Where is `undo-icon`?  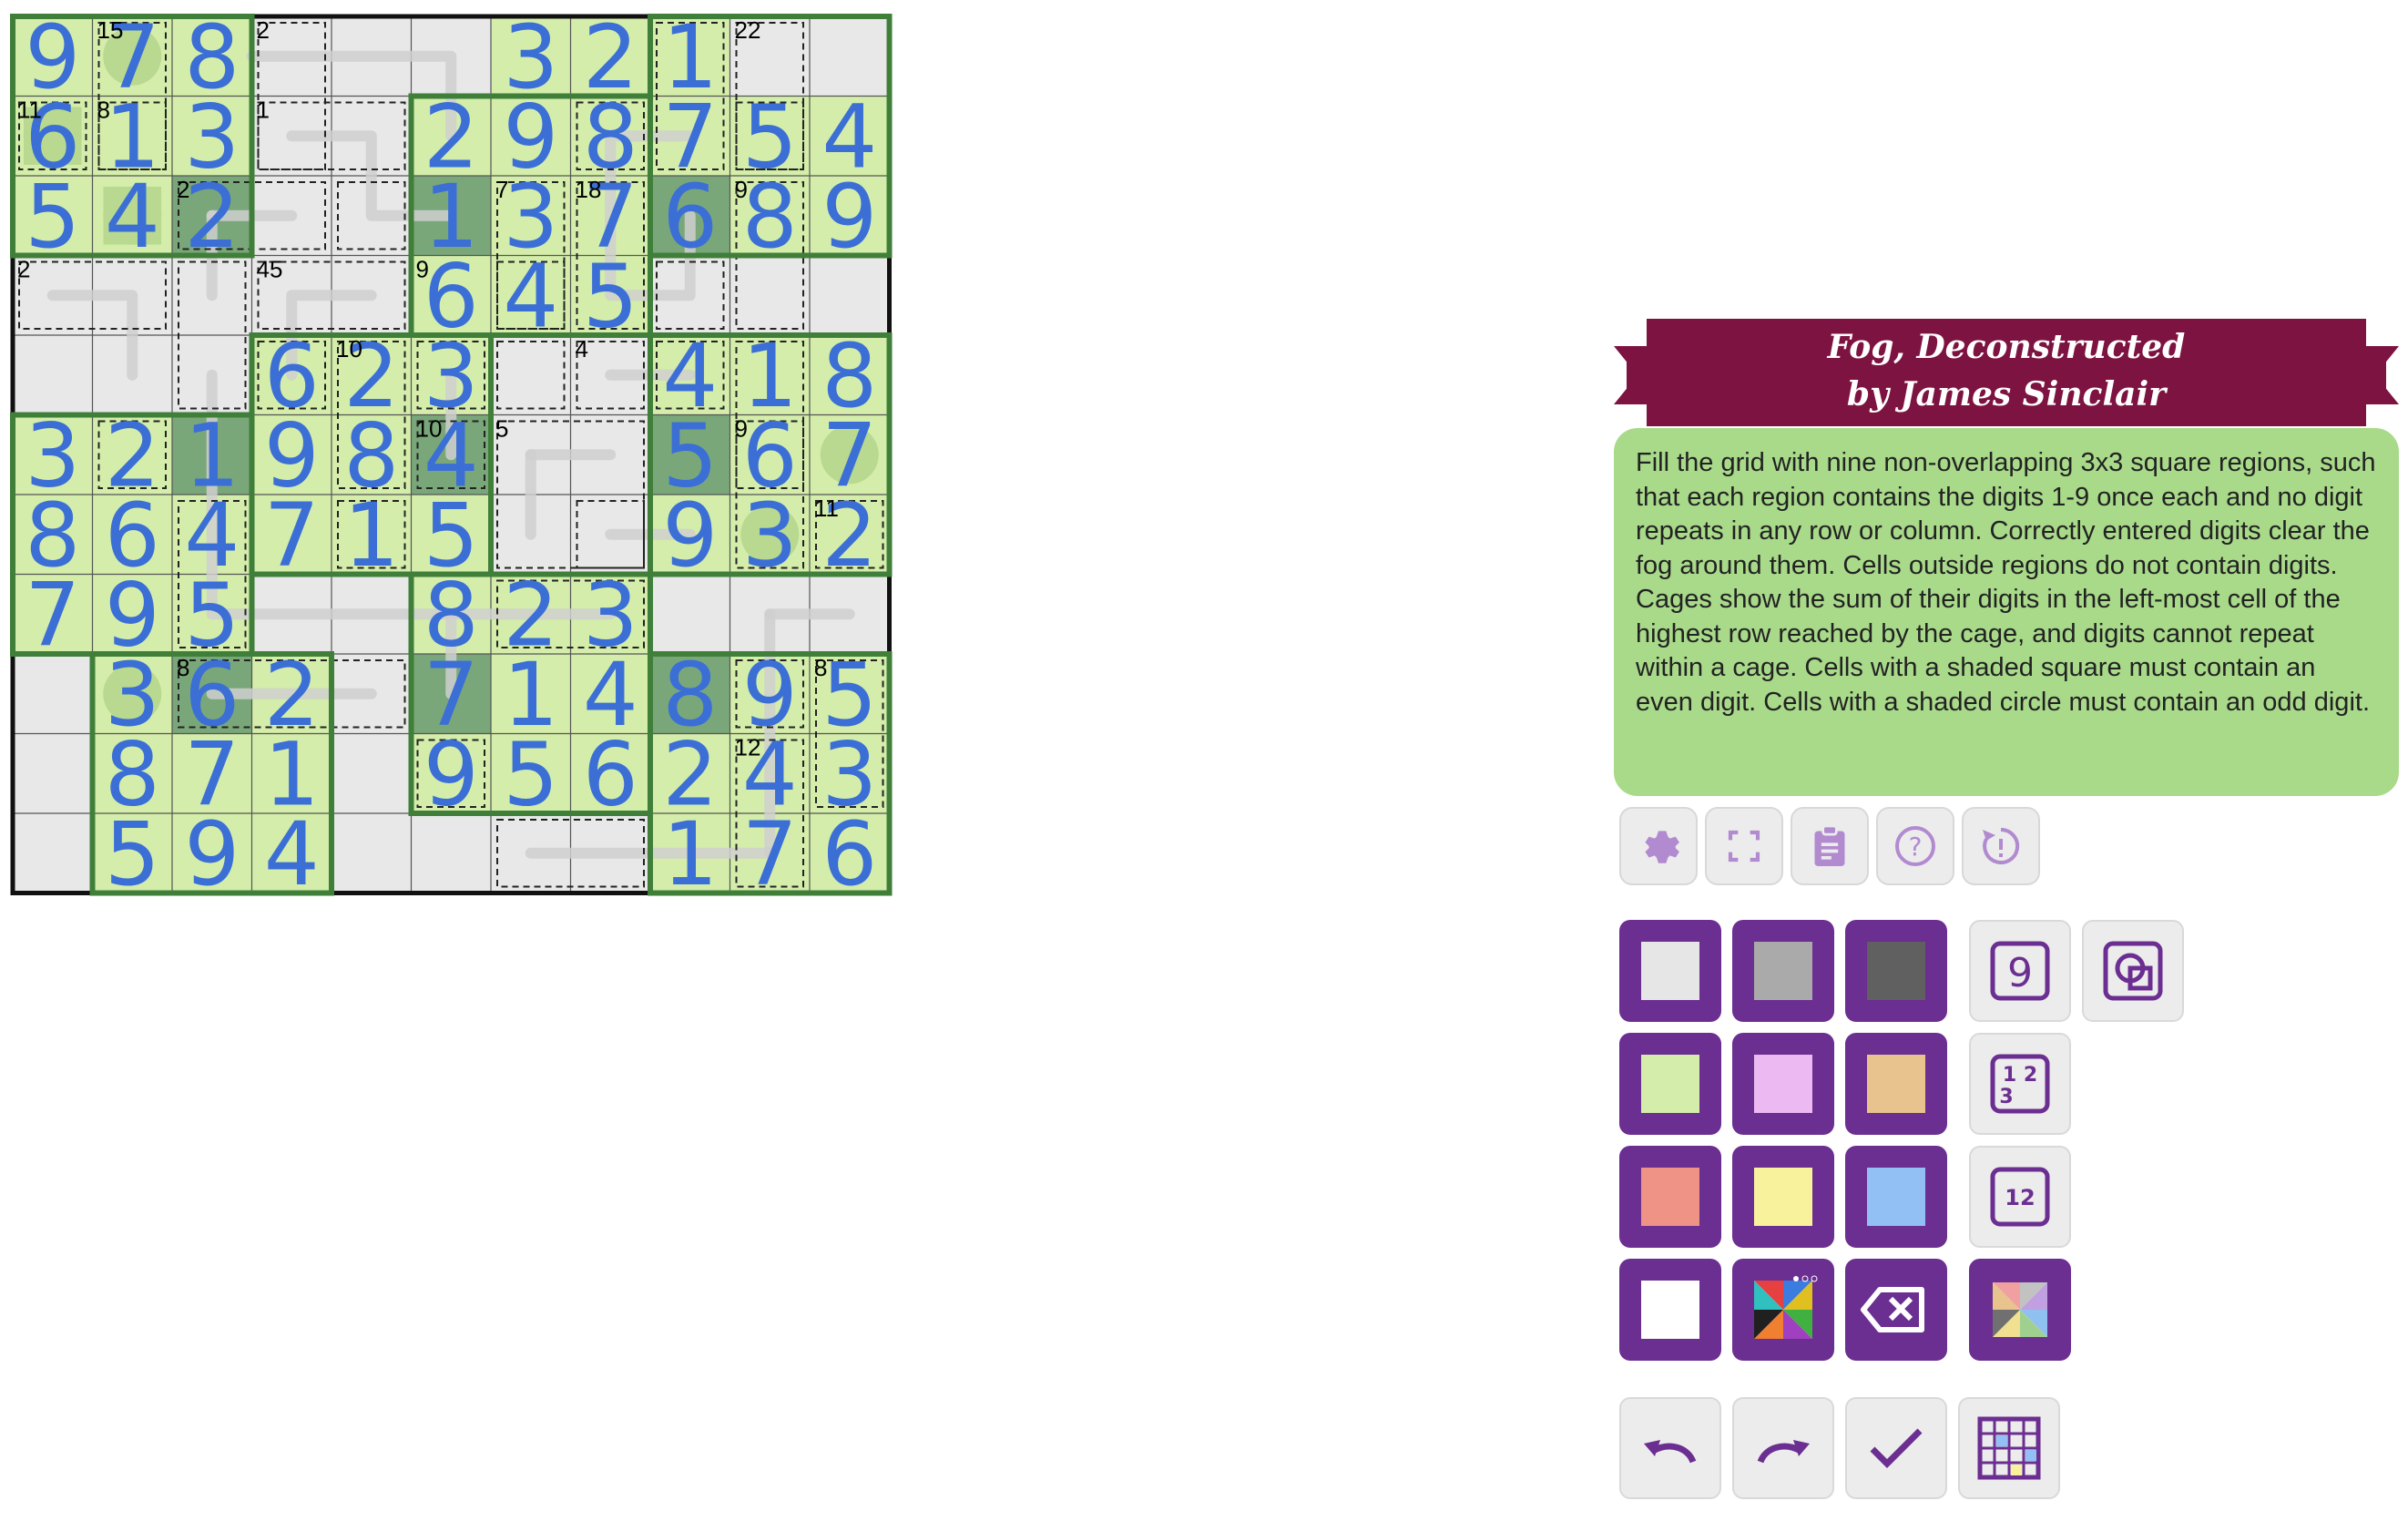
undo-icon is located at coordinates (1670, 1452).